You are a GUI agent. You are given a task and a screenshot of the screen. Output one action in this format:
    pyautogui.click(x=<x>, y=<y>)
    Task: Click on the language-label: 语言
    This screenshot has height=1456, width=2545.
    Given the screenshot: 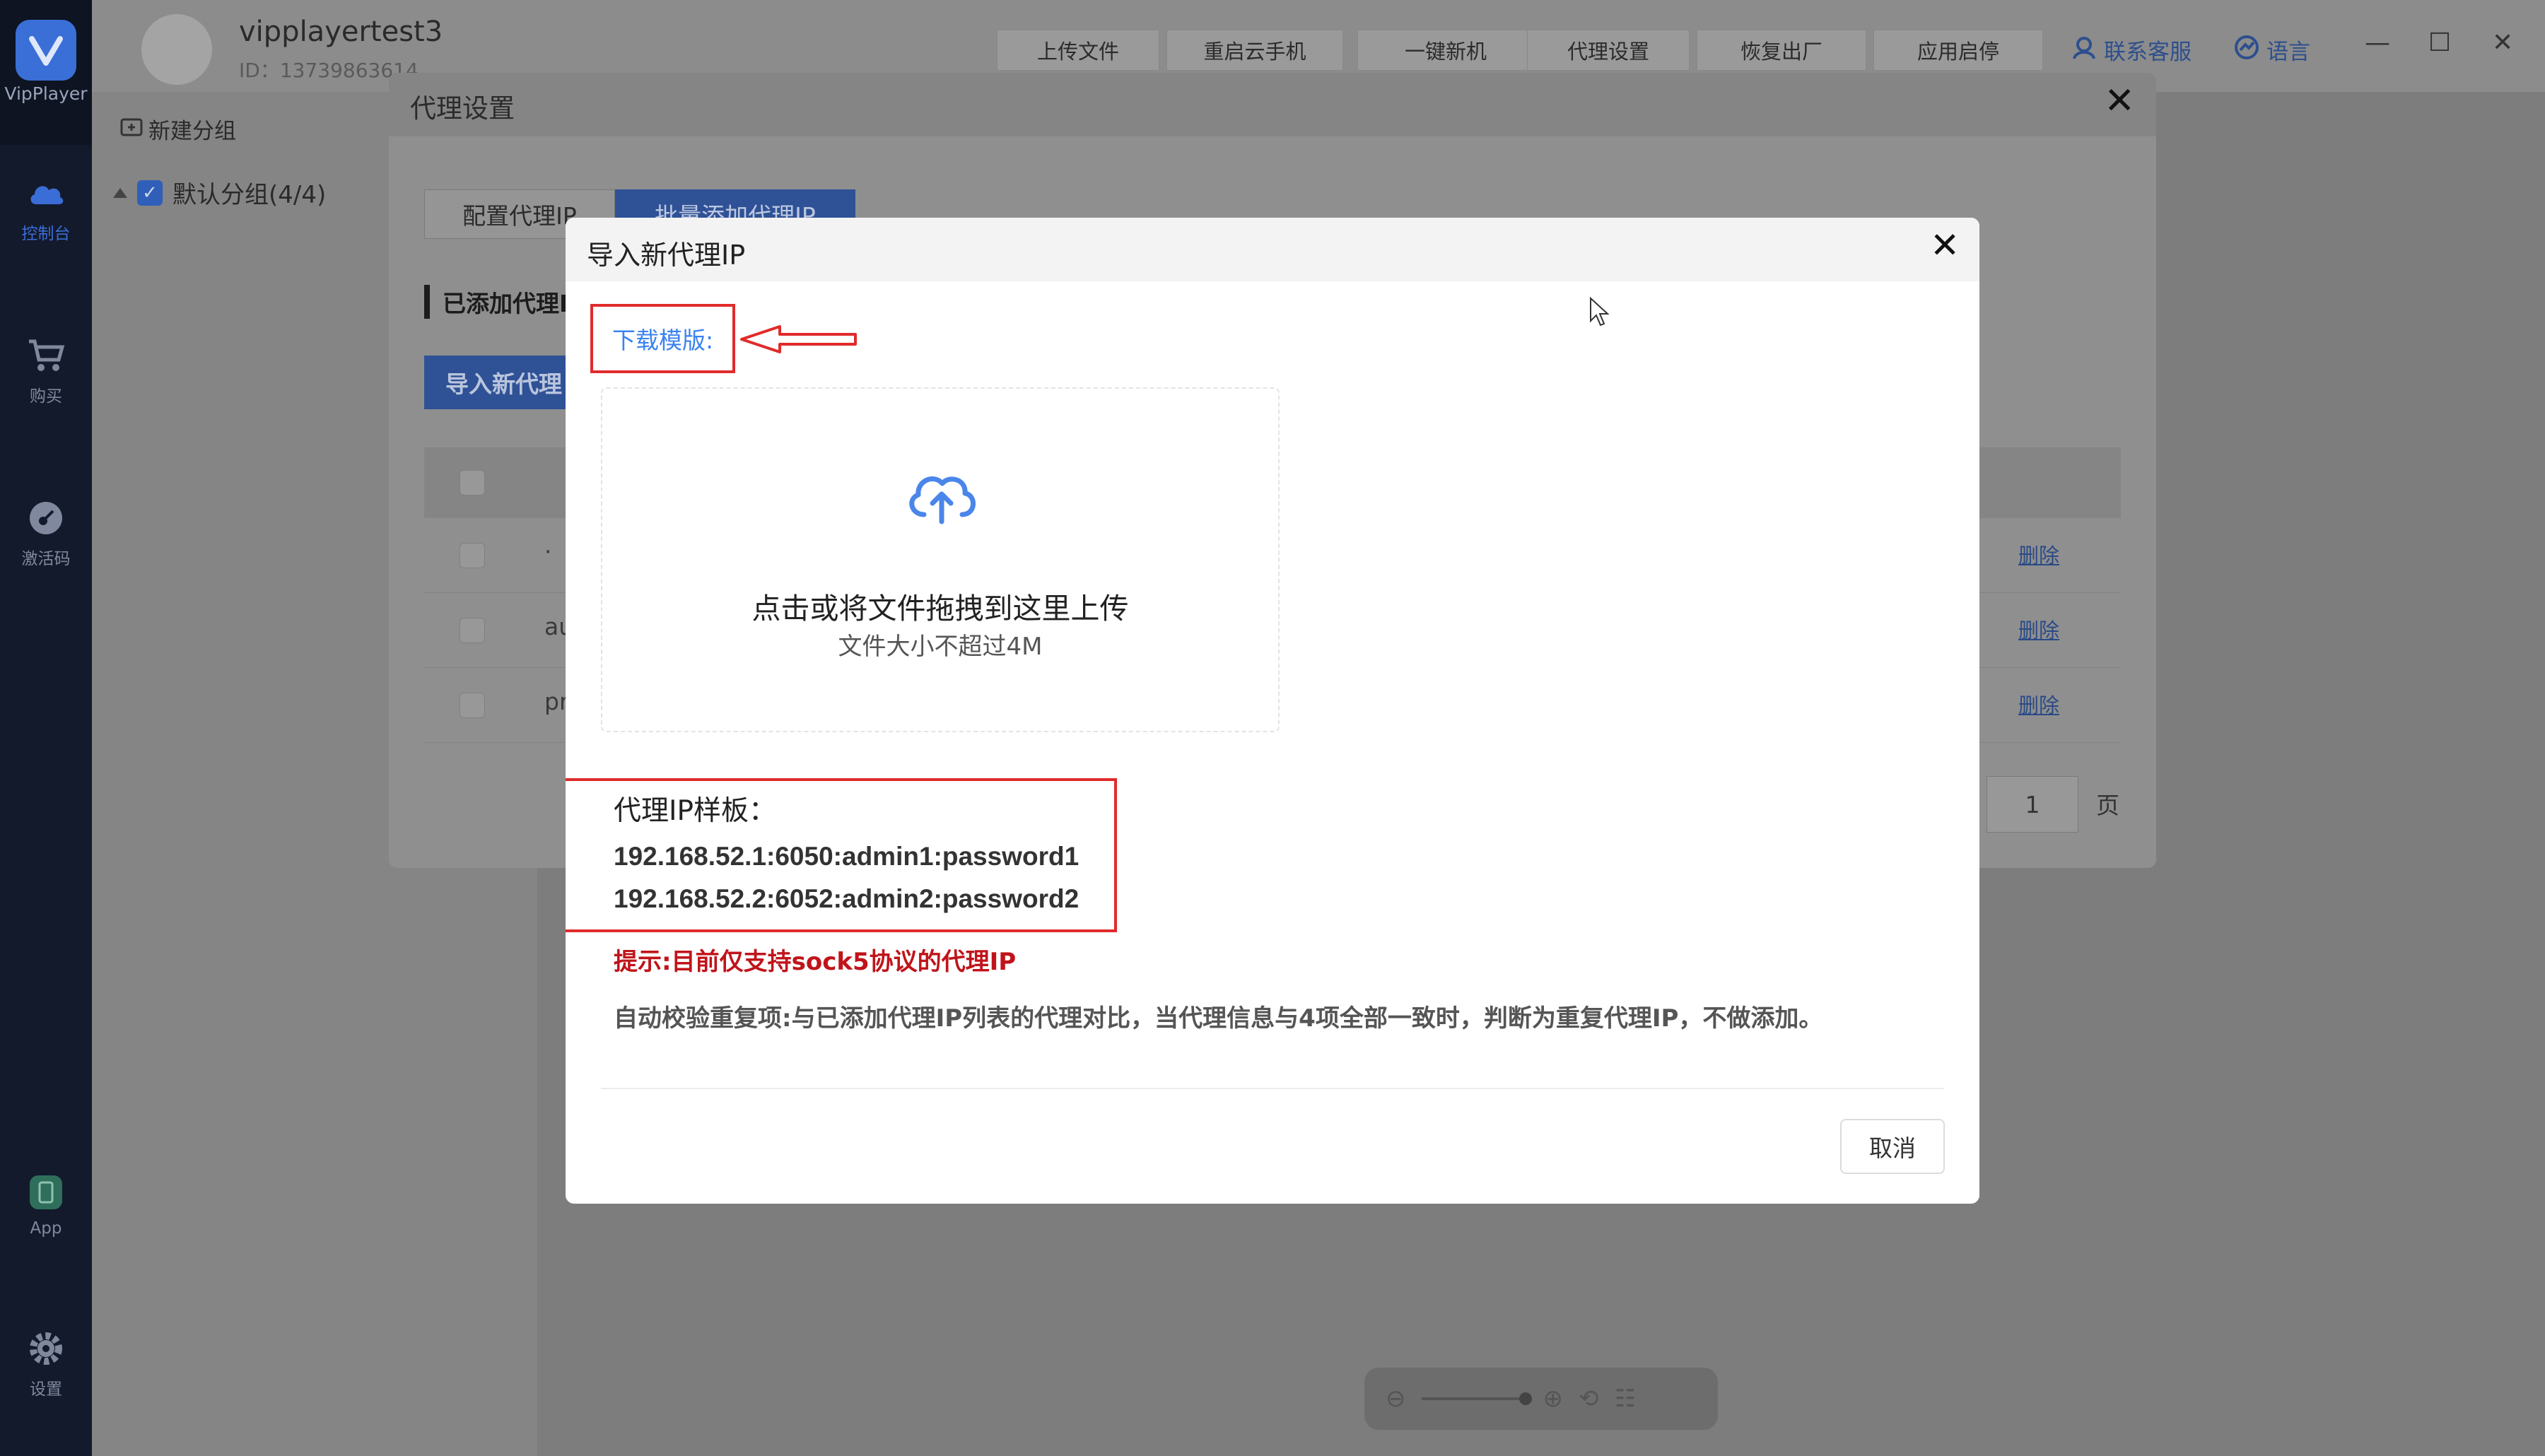 What is the action you would take?
    pyautogui.click(x=2288, y=53)
    